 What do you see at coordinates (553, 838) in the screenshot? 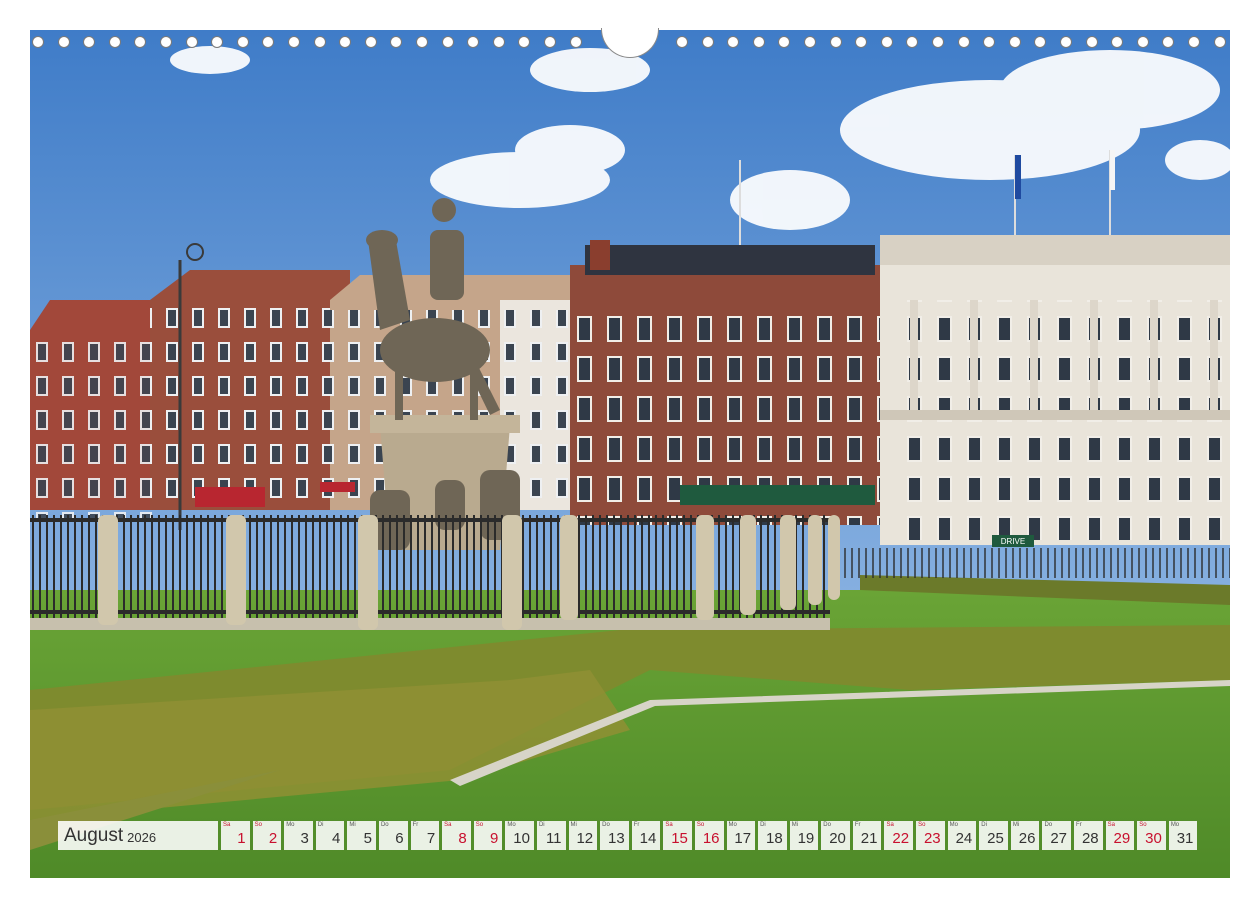
I see `day-number: 11` at bounding box center [553, 838].